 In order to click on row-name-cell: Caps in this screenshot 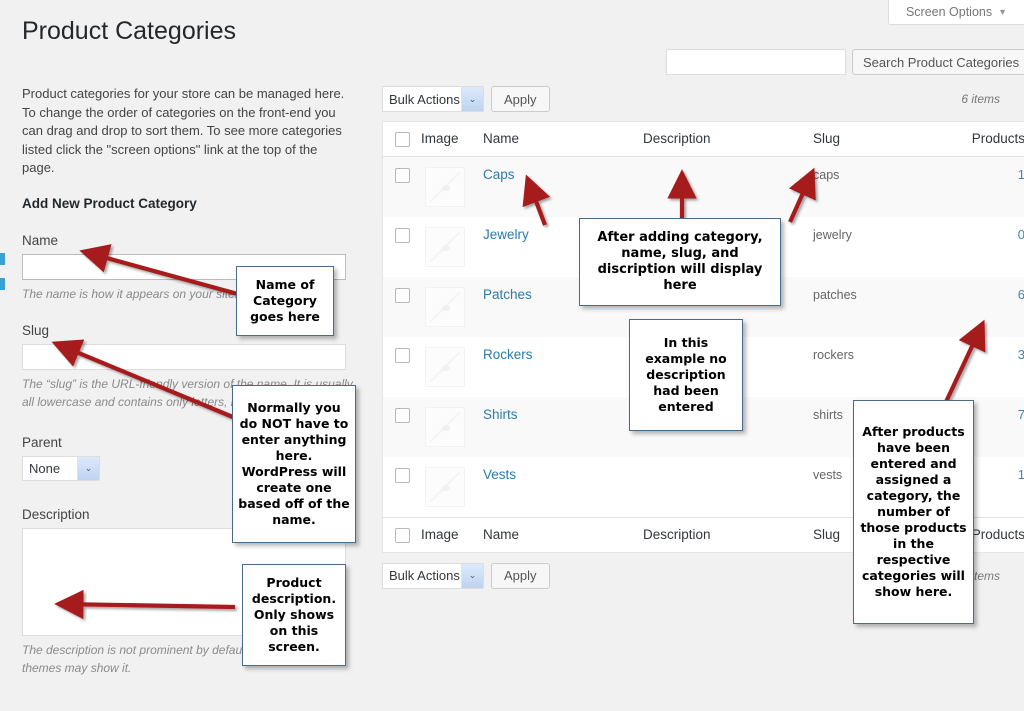, I will do `click(563, 186)`.